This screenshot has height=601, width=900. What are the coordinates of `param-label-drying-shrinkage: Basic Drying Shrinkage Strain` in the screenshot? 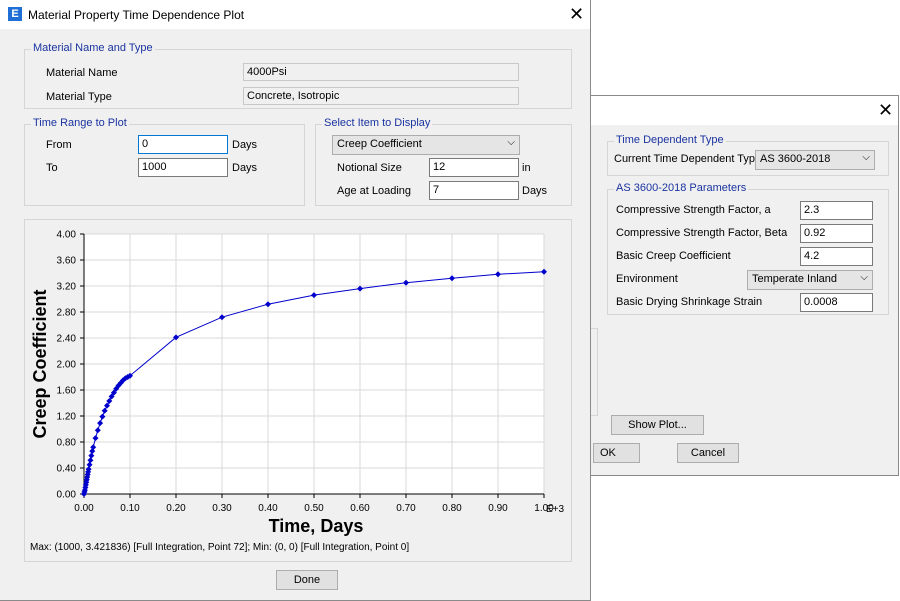 It's located at (689, 302).